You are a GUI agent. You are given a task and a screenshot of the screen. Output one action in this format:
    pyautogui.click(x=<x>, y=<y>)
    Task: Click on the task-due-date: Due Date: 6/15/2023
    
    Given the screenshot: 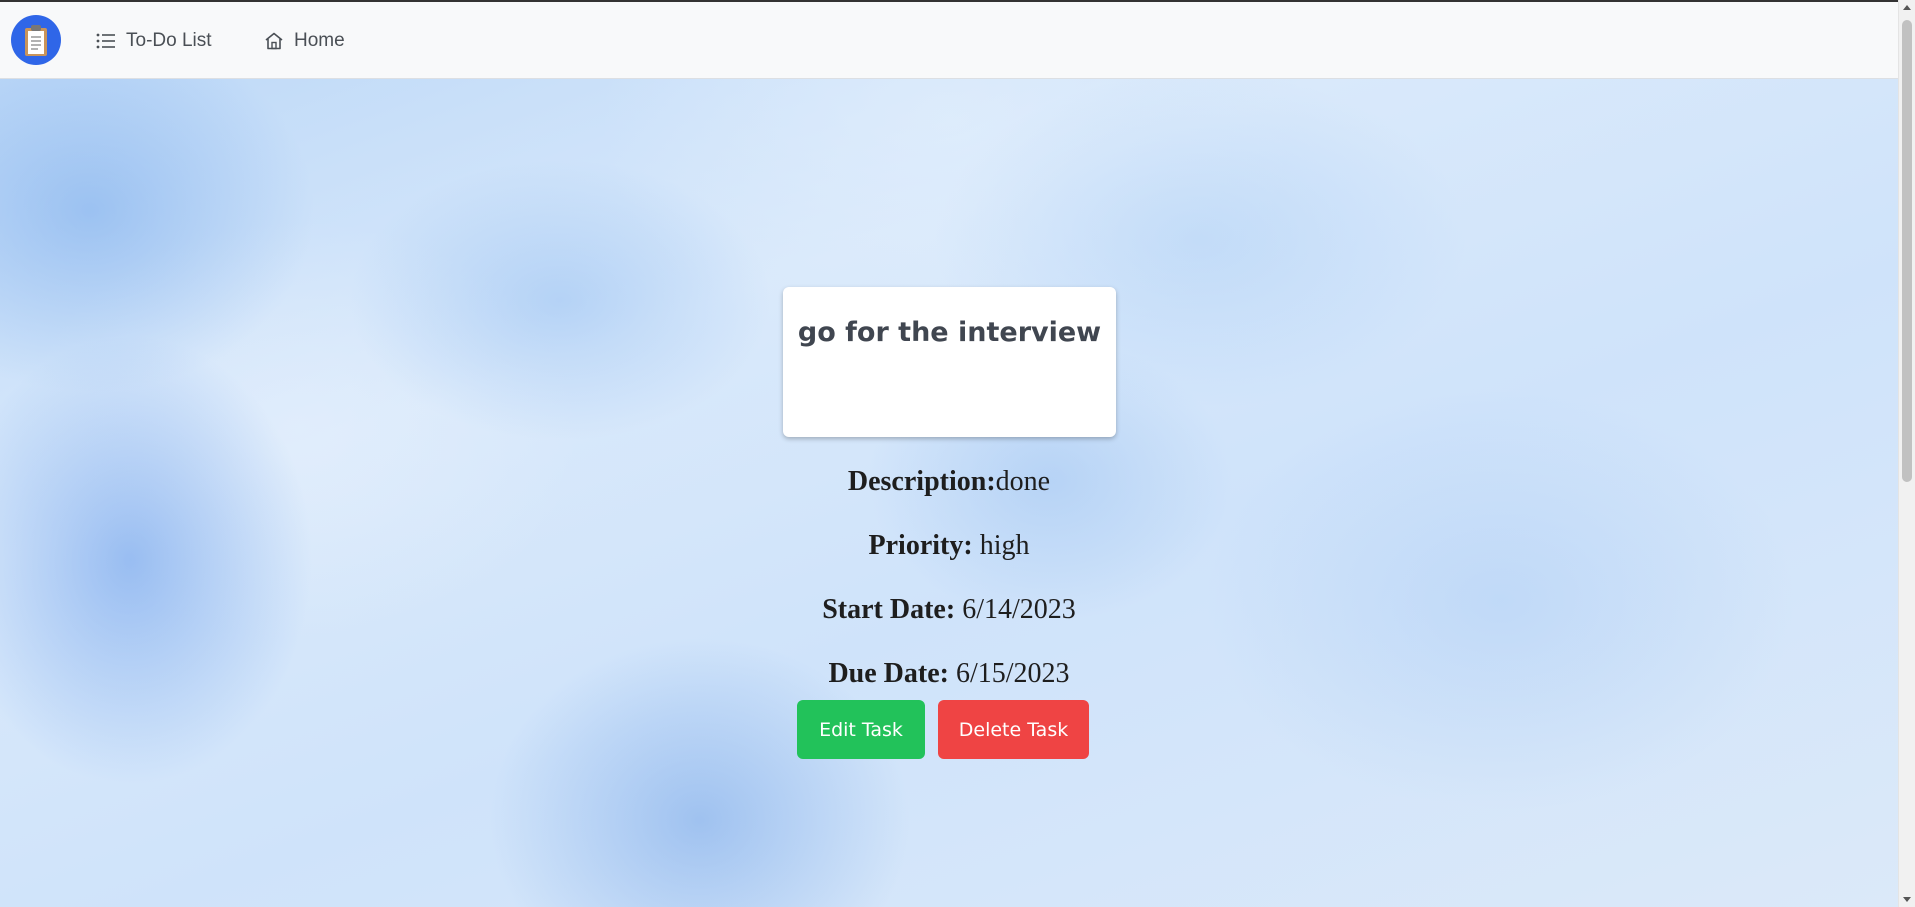 What is the action you would take?
    pyautogui.click(x=949, y=674)
    